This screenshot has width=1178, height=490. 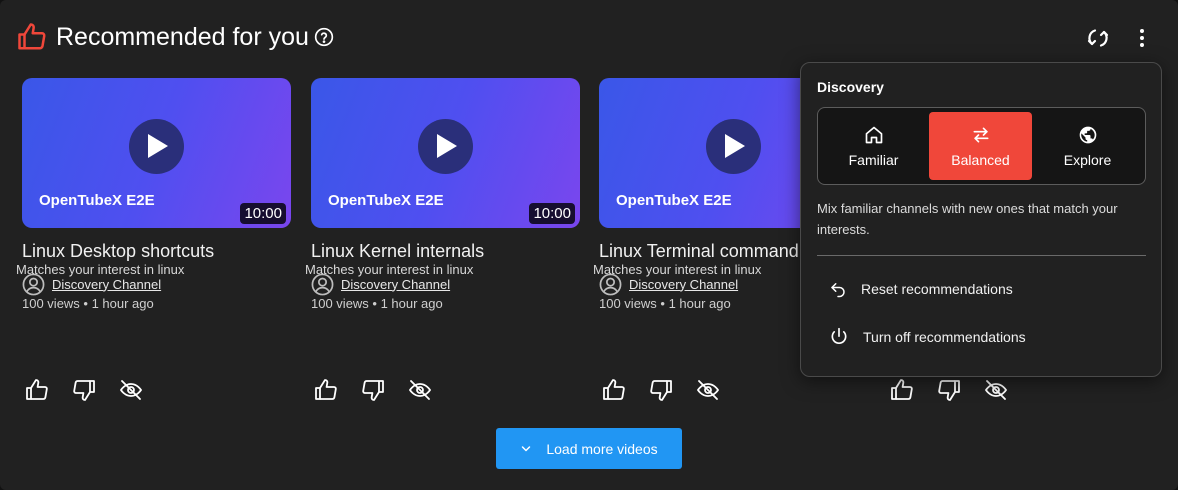 What do you see at coordinates (602, 448) in the screenshot?
I see `load-more-label: Load more videos` at bounding box center [602, 448].